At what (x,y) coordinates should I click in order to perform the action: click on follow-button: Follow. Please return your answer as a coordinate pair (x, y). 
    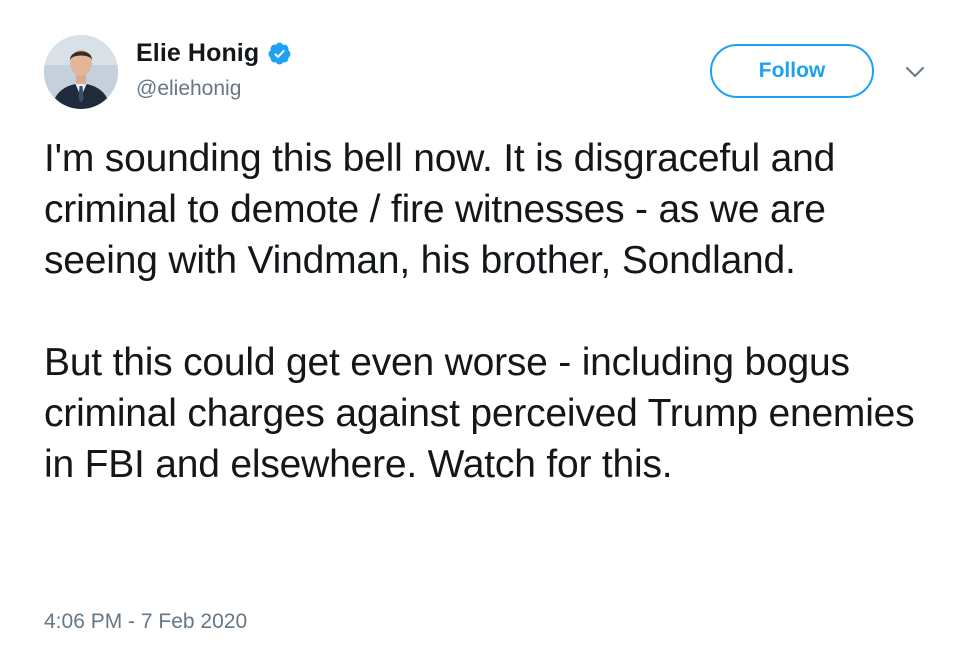
    Looking at the image, I should click on (792, 71).